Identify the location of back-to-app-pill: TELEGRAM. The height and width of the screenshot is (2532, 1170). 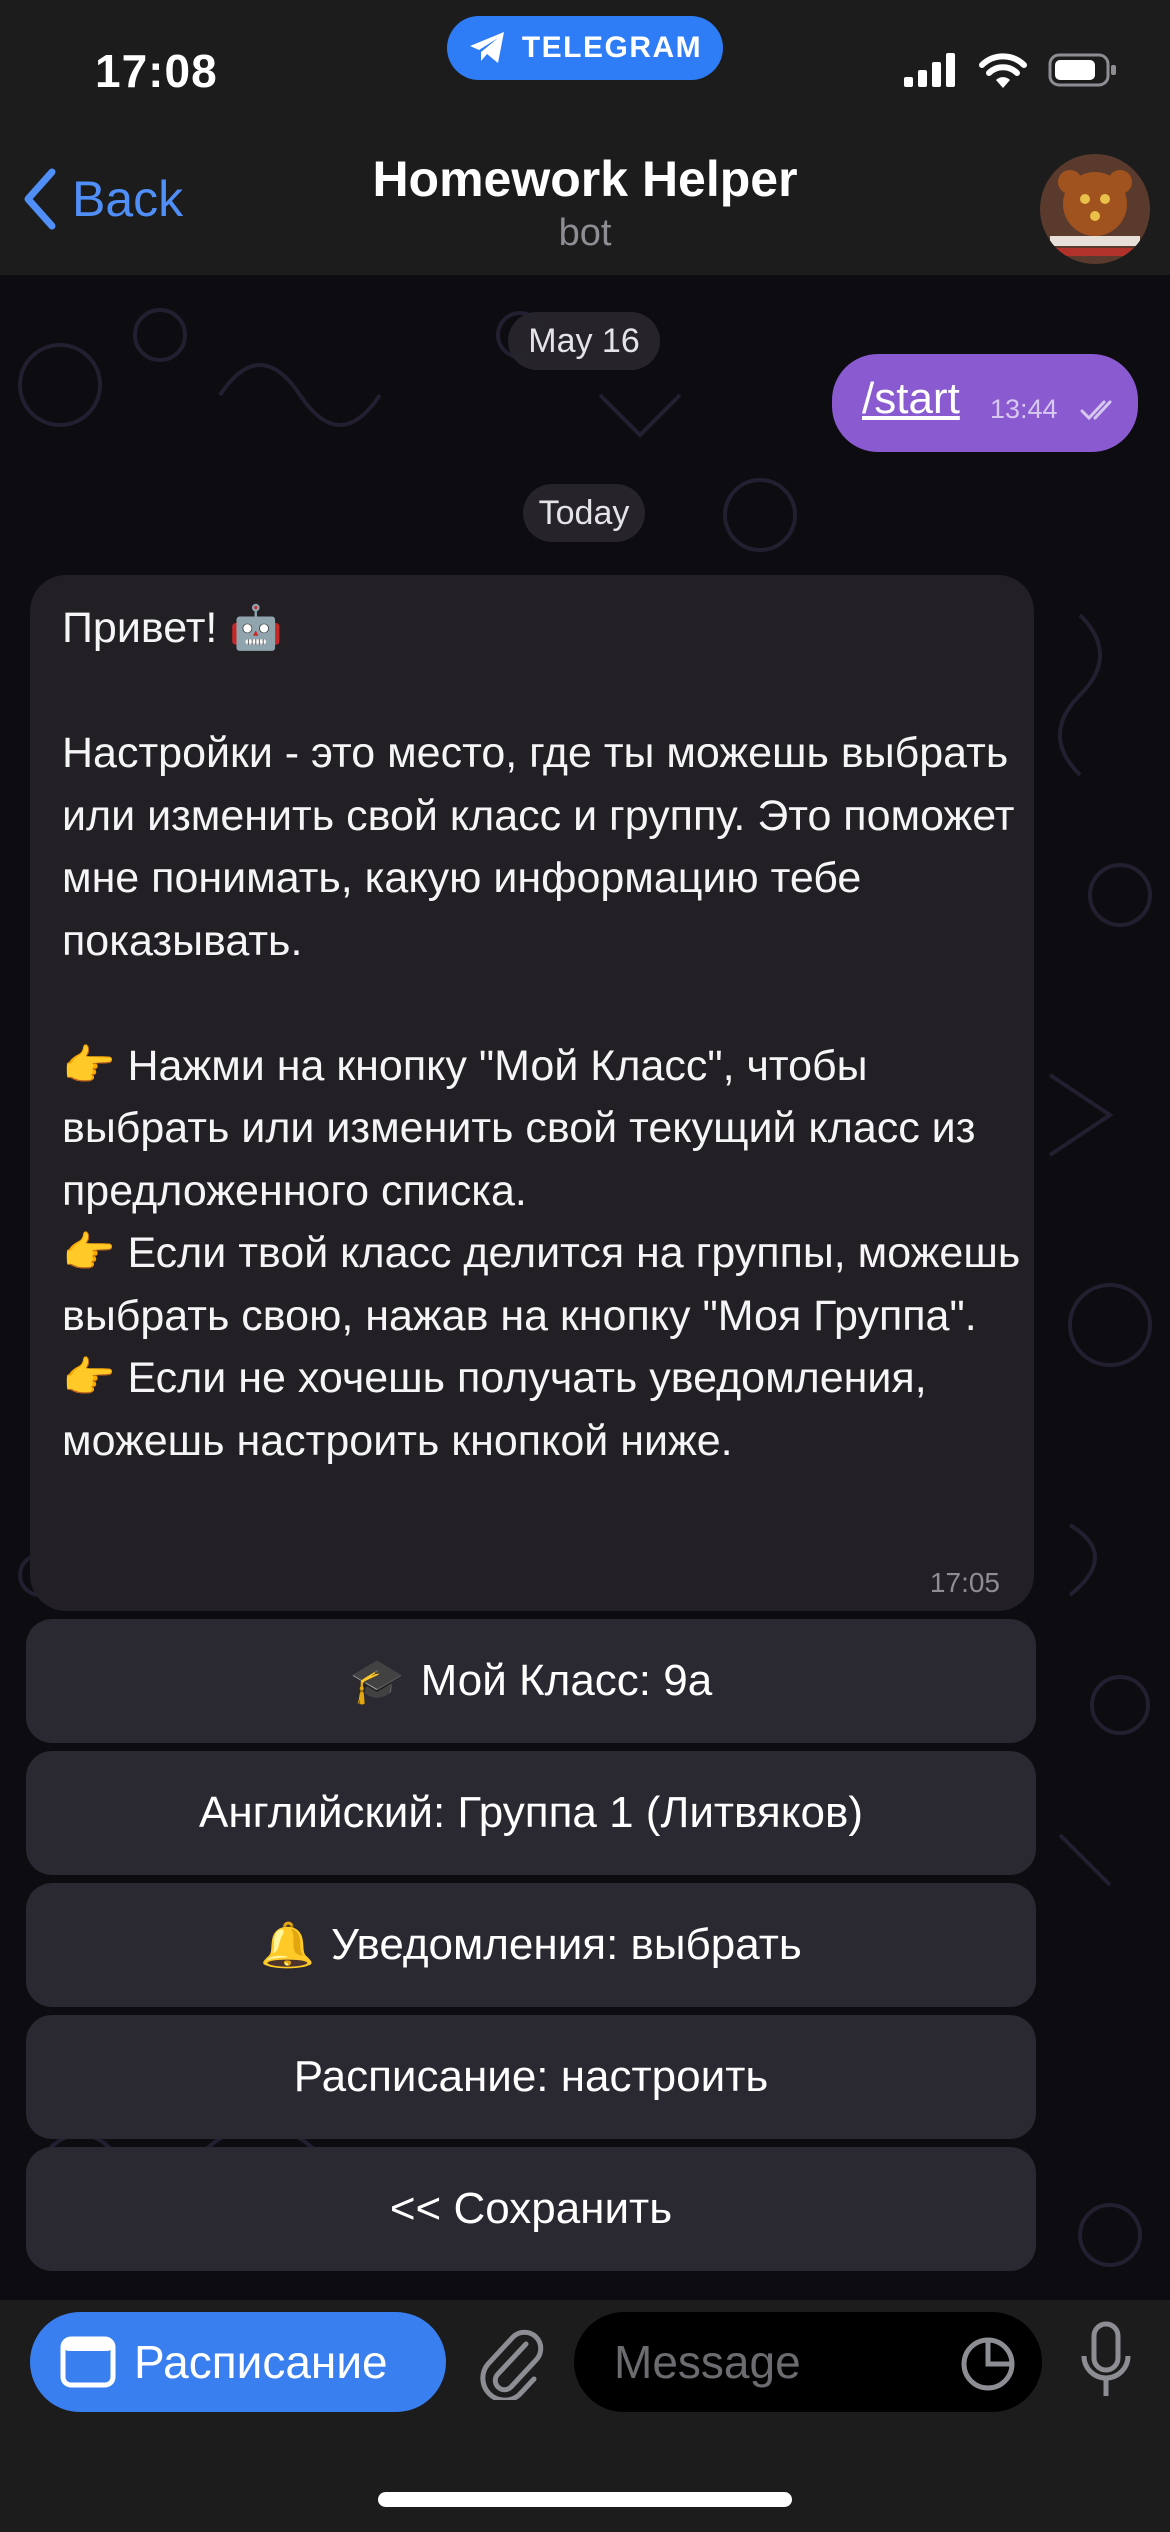
(585, 48).